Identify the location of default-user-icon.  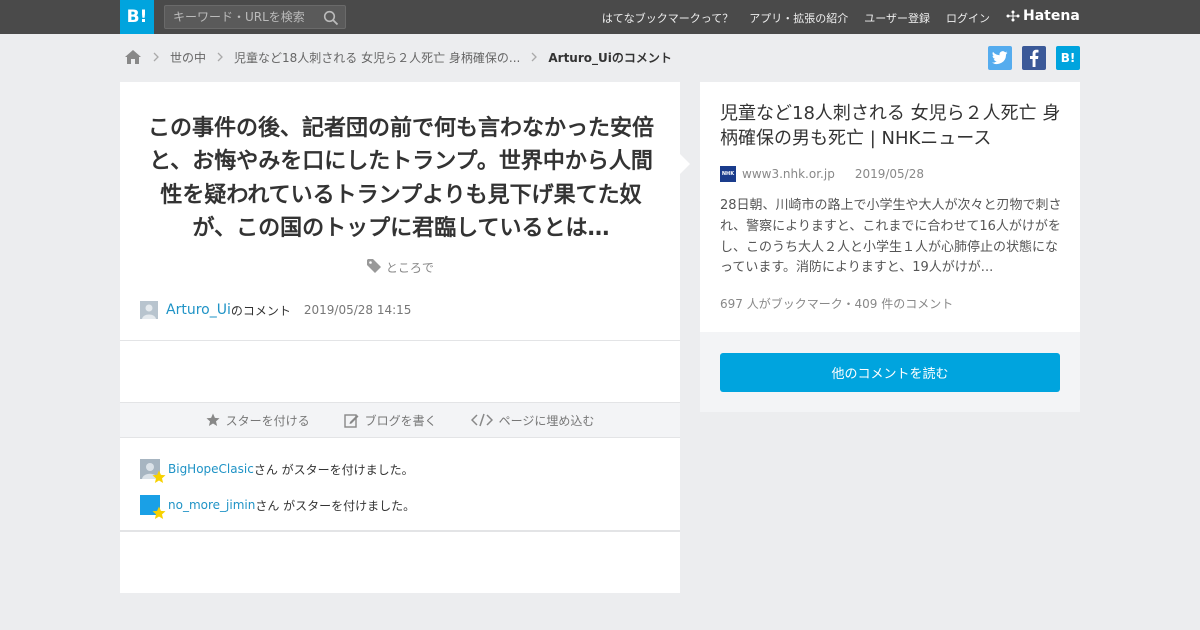
(149, 310).